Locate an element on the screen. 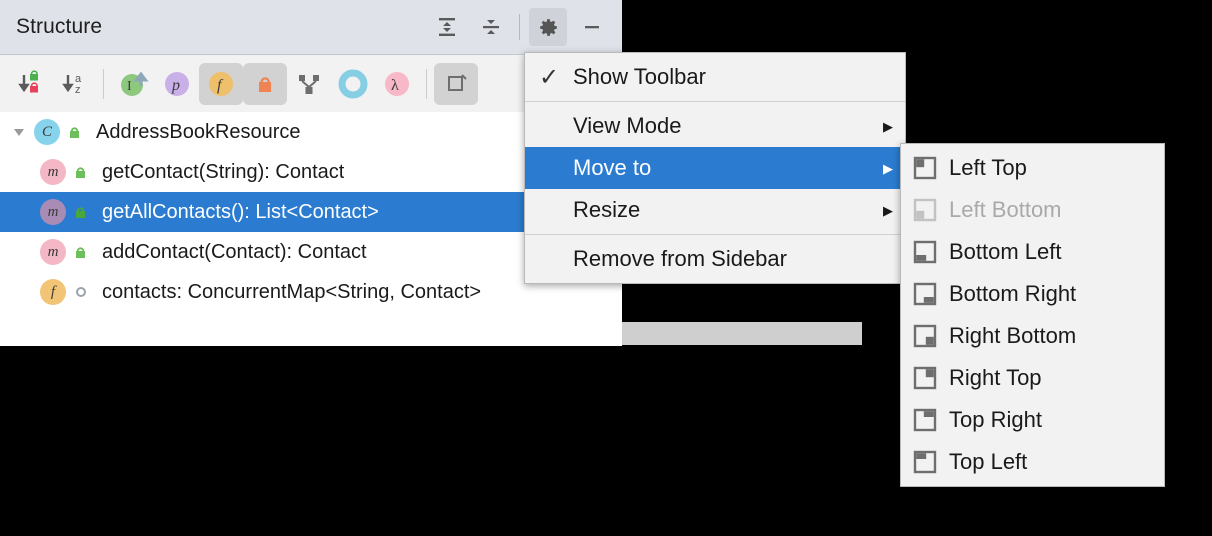 The height and width of the screenshot is (536, 1212). properties-glyph: p is located at coordinates (175, 85).